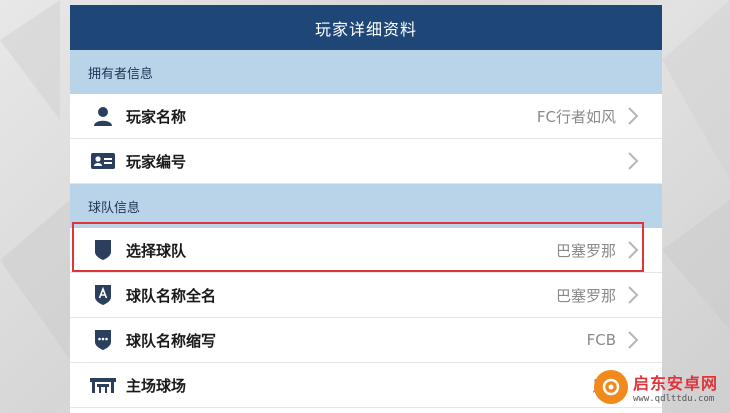 The height and width of the screenshot is (413, 730). Describe the element at coordinates (103, 161) in the screenshot. I see `id-card-icon` at that location.